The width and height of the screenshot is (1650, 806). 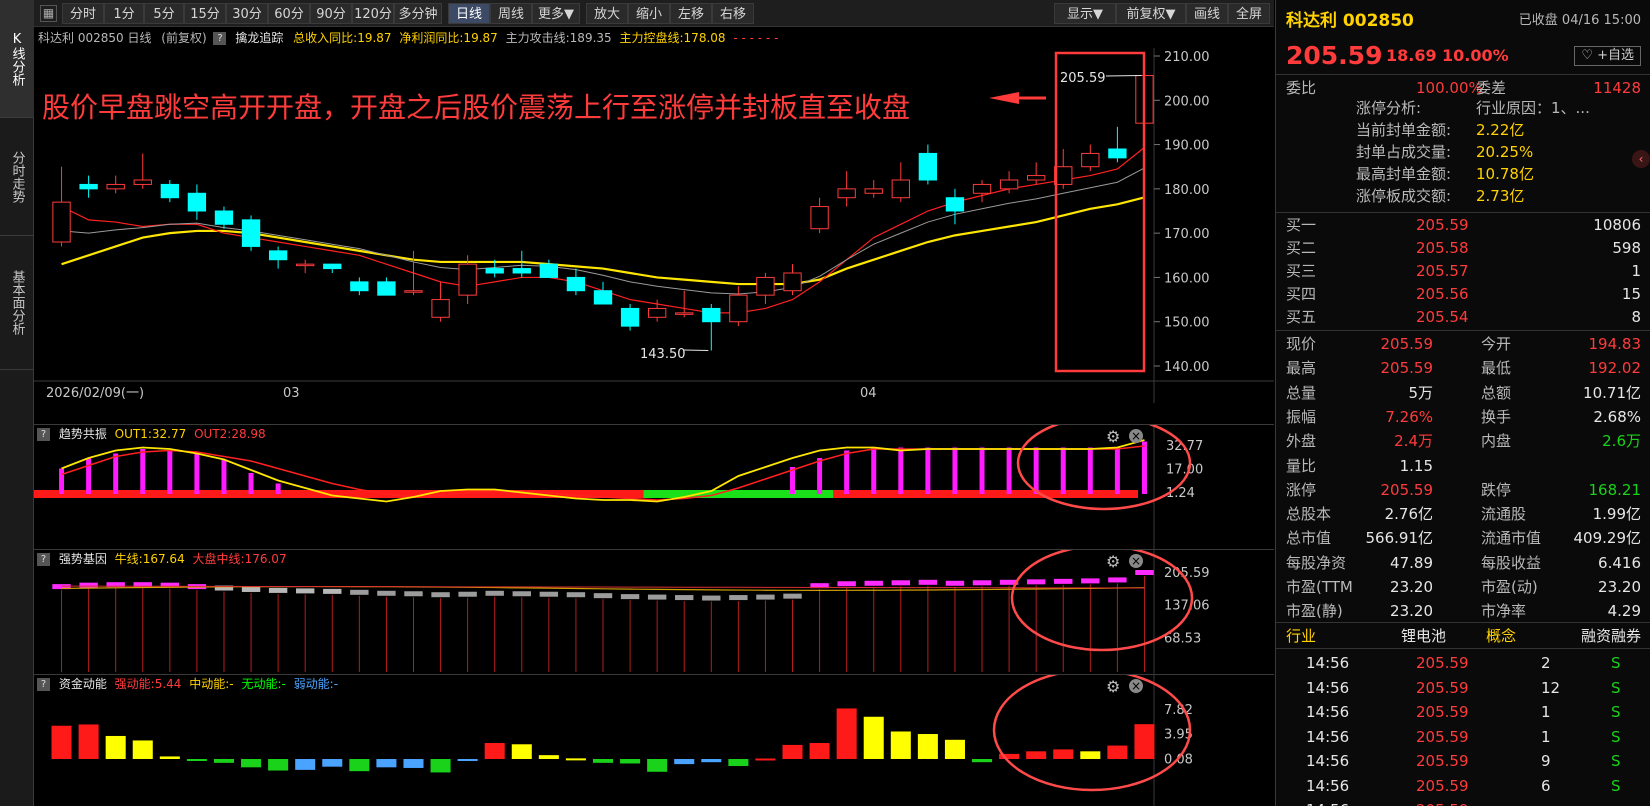 What do you see at coordinates (469, 13) in the screenshot?
I see `toolbar-9: 日线` at bounding box center [469, 13].